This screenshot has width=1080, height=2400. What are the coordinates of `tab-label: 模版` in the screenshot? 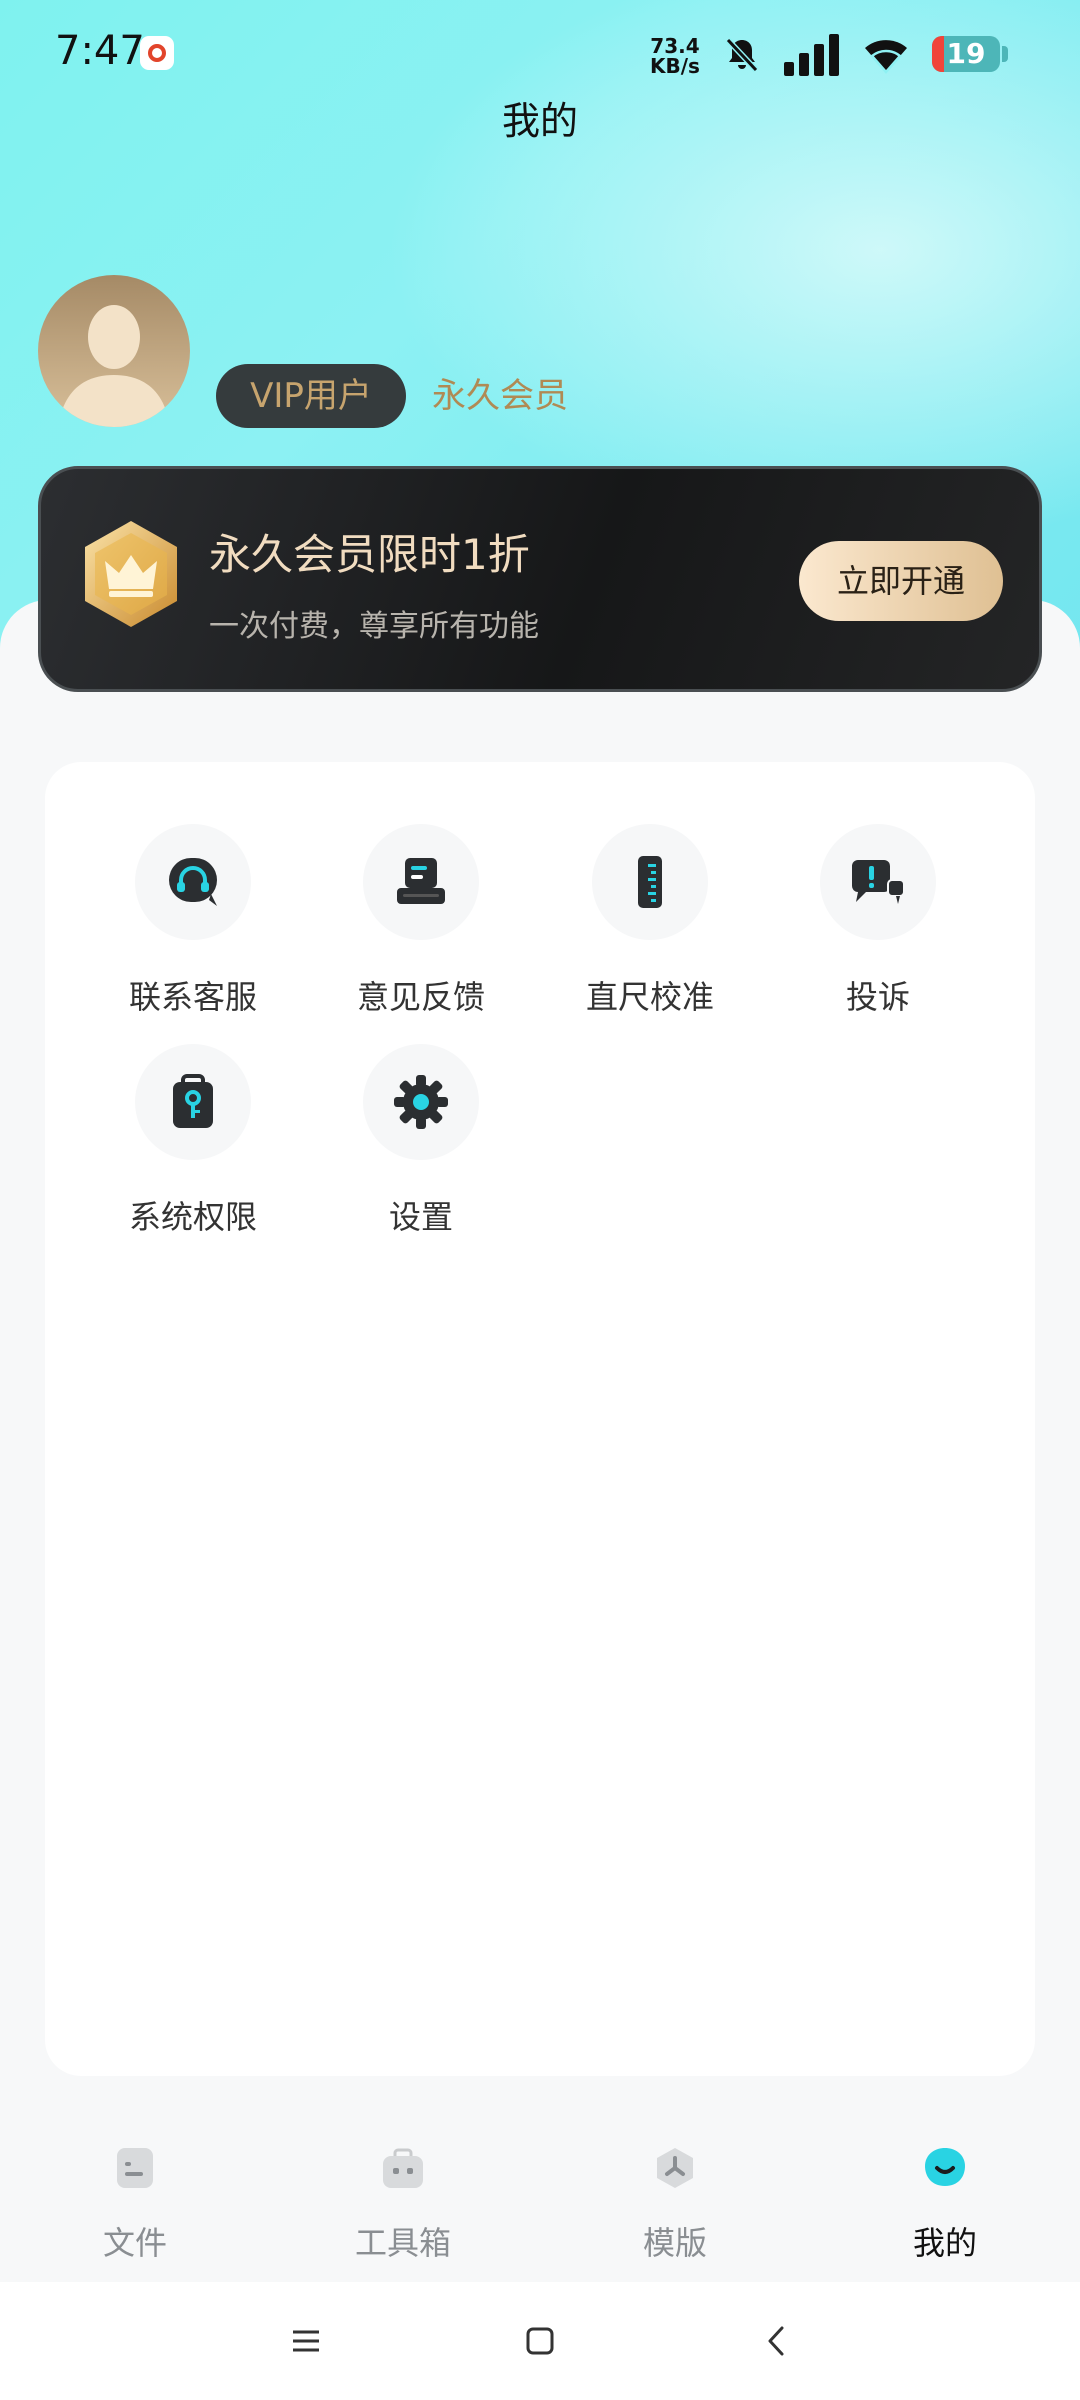 It's located at (674, 2243).